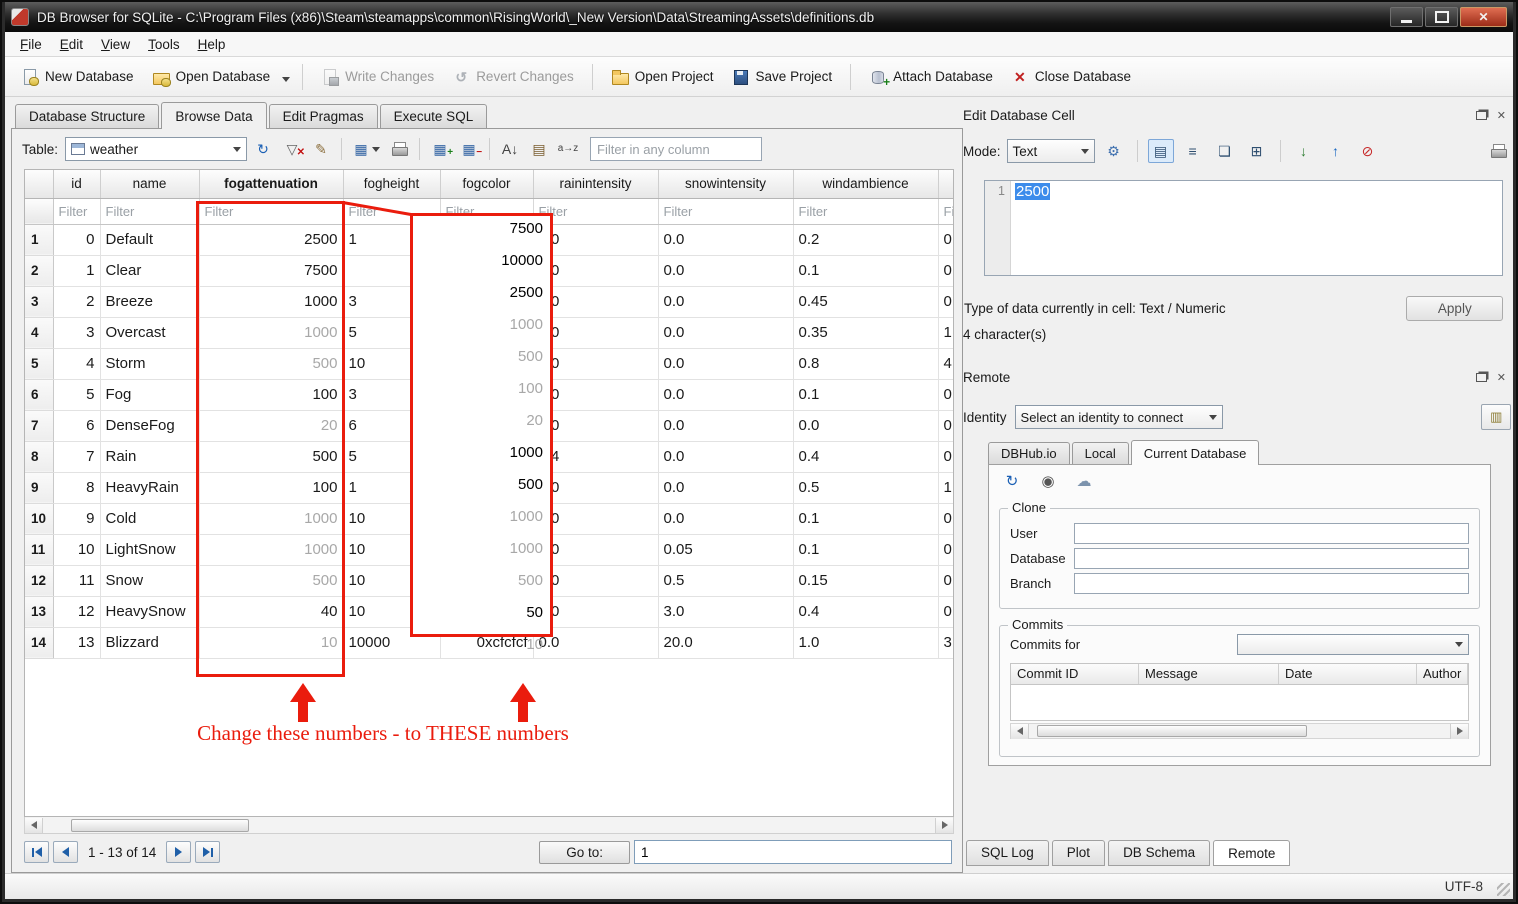 The width and height of the screenshot is (1518, 904). What do you see at coordinates (1078, 853) in the screenshot?
I see `dock-tab-plot: Plot` at bounding box center [1078, 853].